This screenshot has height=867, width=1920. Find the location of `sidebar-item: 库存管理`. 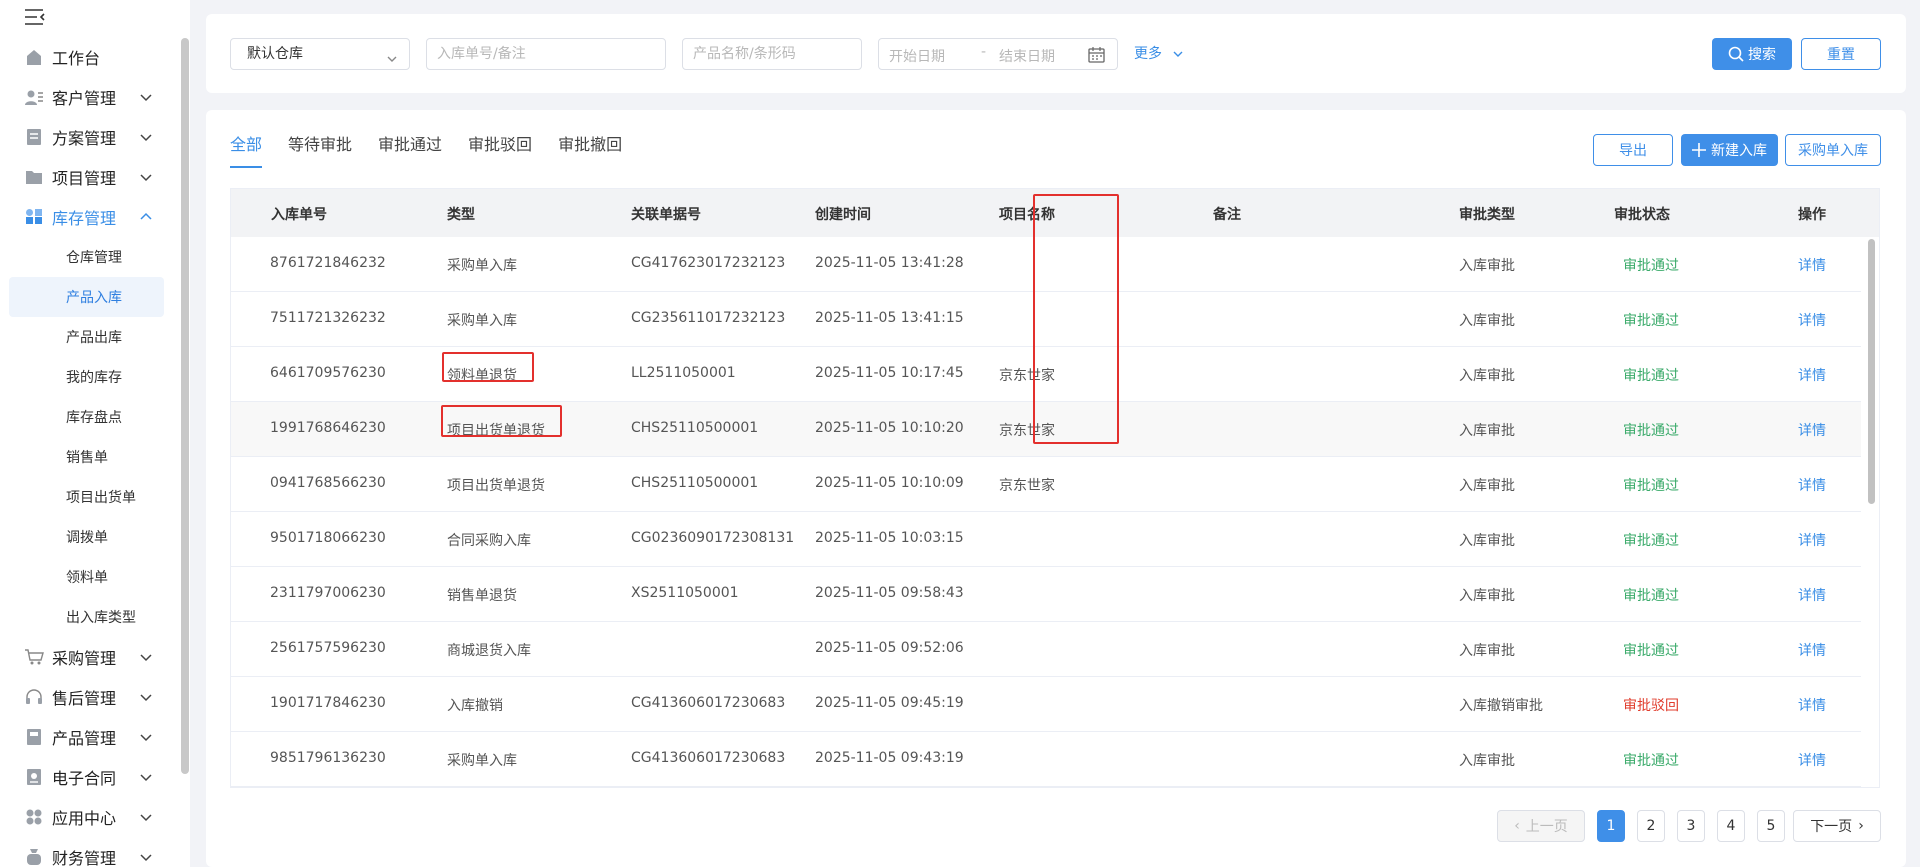

sidebar-item: 库存管理 is located at coordinates (90, 217).